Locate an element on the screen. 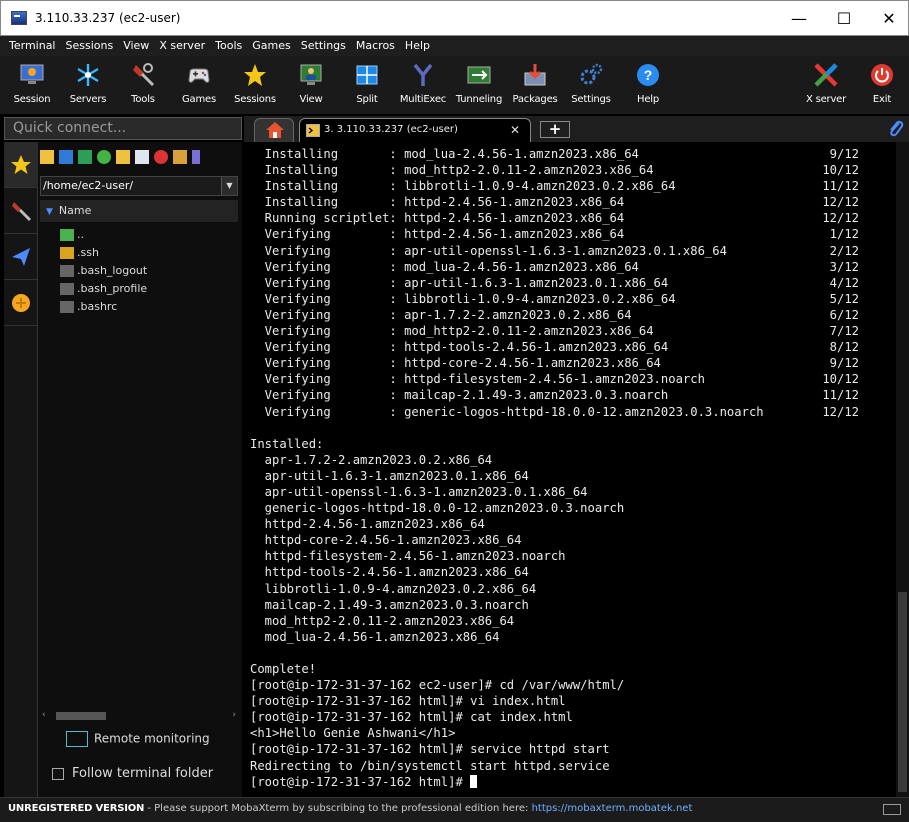 Image resolution: width=909 pixels, height=822 pixels. terminal-tab-icon is located at coordinates (313, 130).